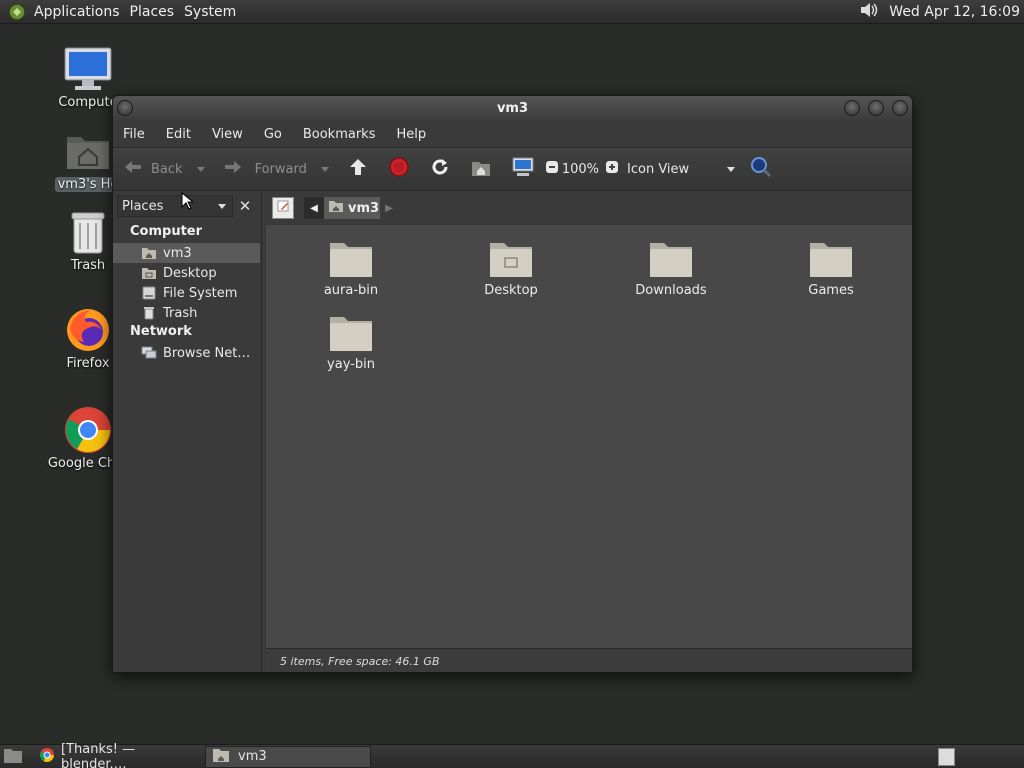 The width and height of the screenshot is (1024, 768). Describe the element at coordinates (589, 660) in the screenshot. I see `statusbar: 5 items, Free space: 46.1 GB` at that location.